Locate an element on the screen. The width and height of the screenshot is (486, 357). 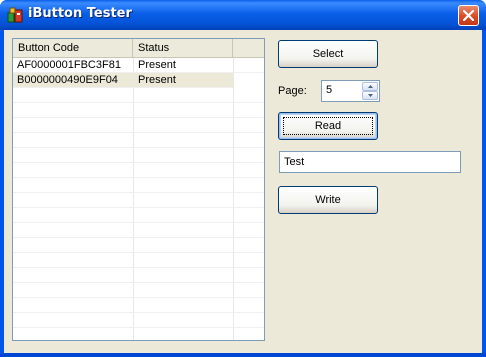
close-icon is located at coordinates (468, 15).